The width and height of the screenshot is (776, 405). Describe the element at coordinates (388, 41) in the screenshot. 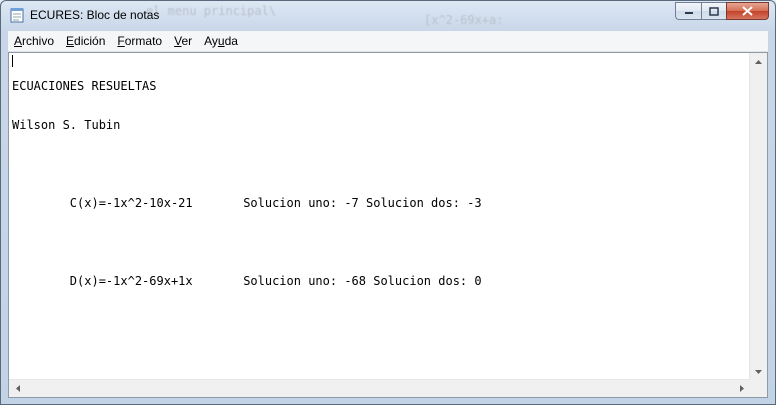

I see `menu-bar: Archivo Edición Formato Ver Ayuda` at that location.